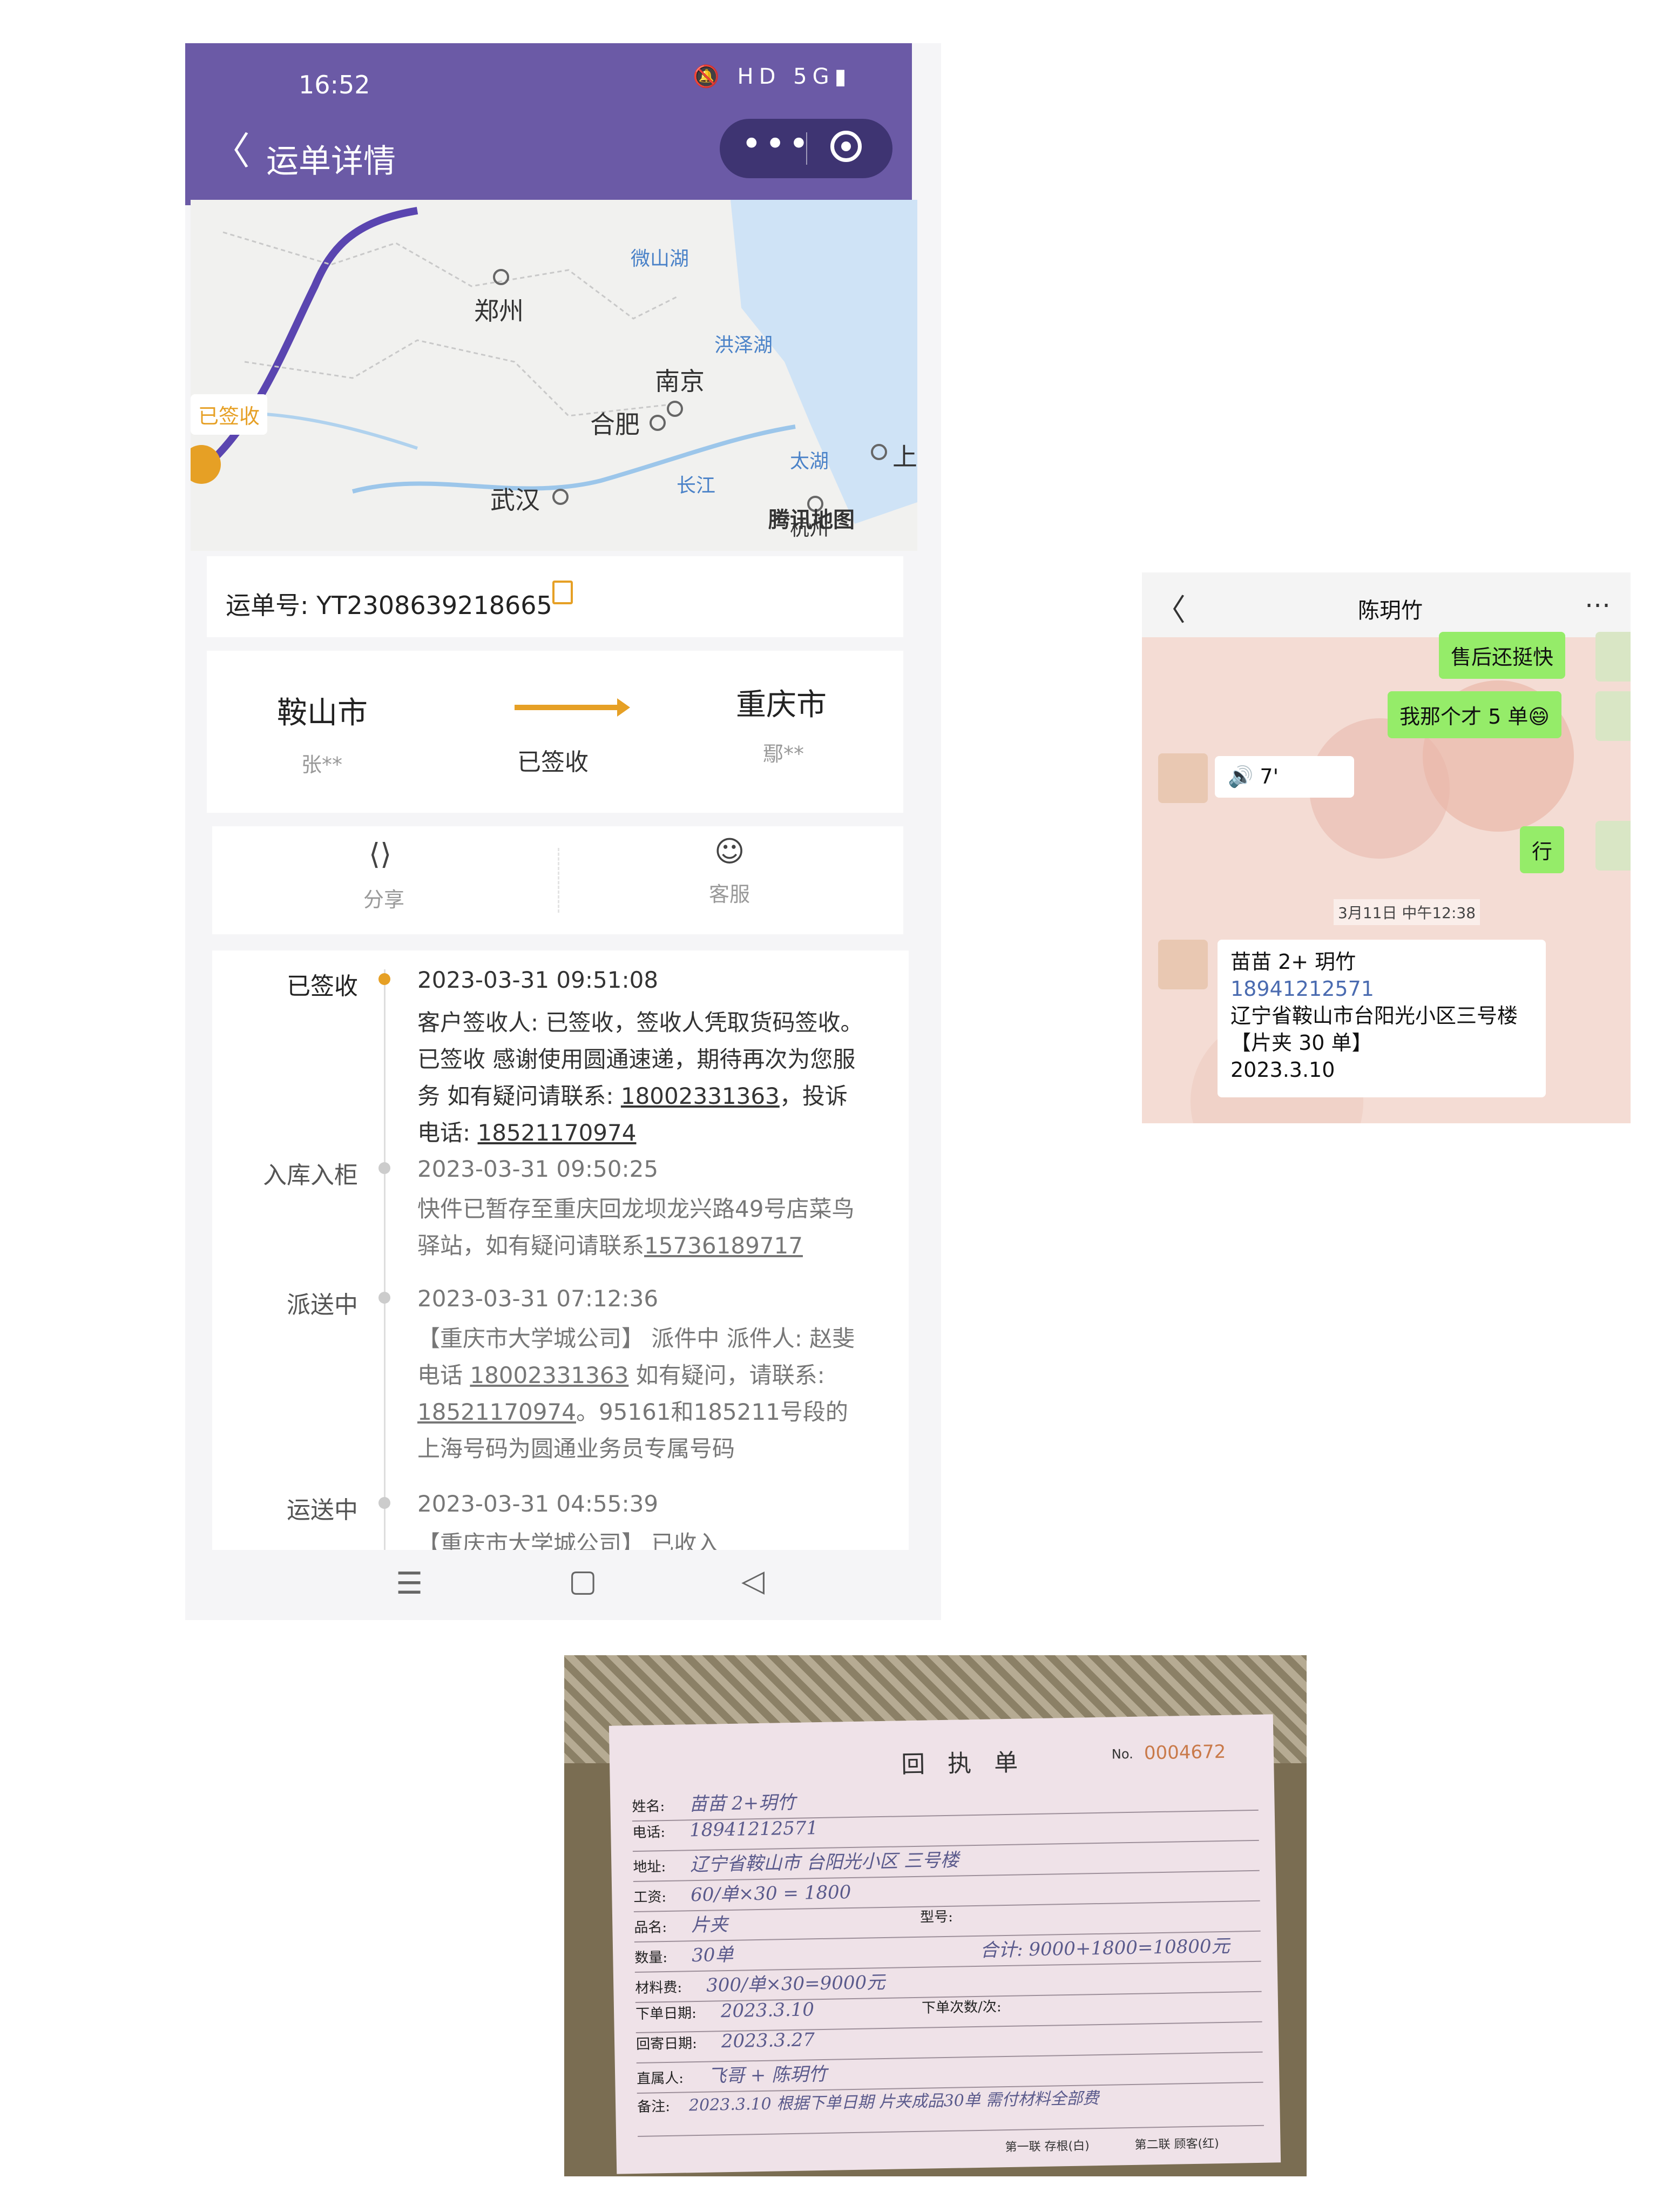 This screenshot has width=1677, height=2212. Describe the element at coordinates (553, 762) in the screenshot. I see `route-status: 已签收` at that location.